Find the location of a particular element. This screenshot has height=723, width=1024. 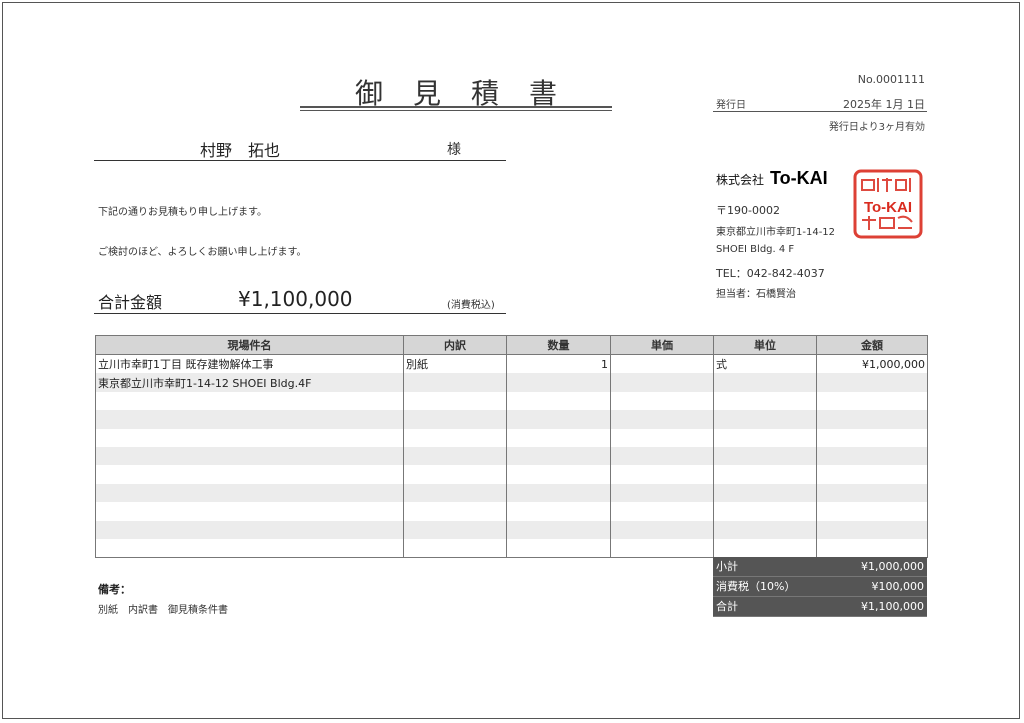

stamp-text: To-KAI is located at coordinates (888, 207).